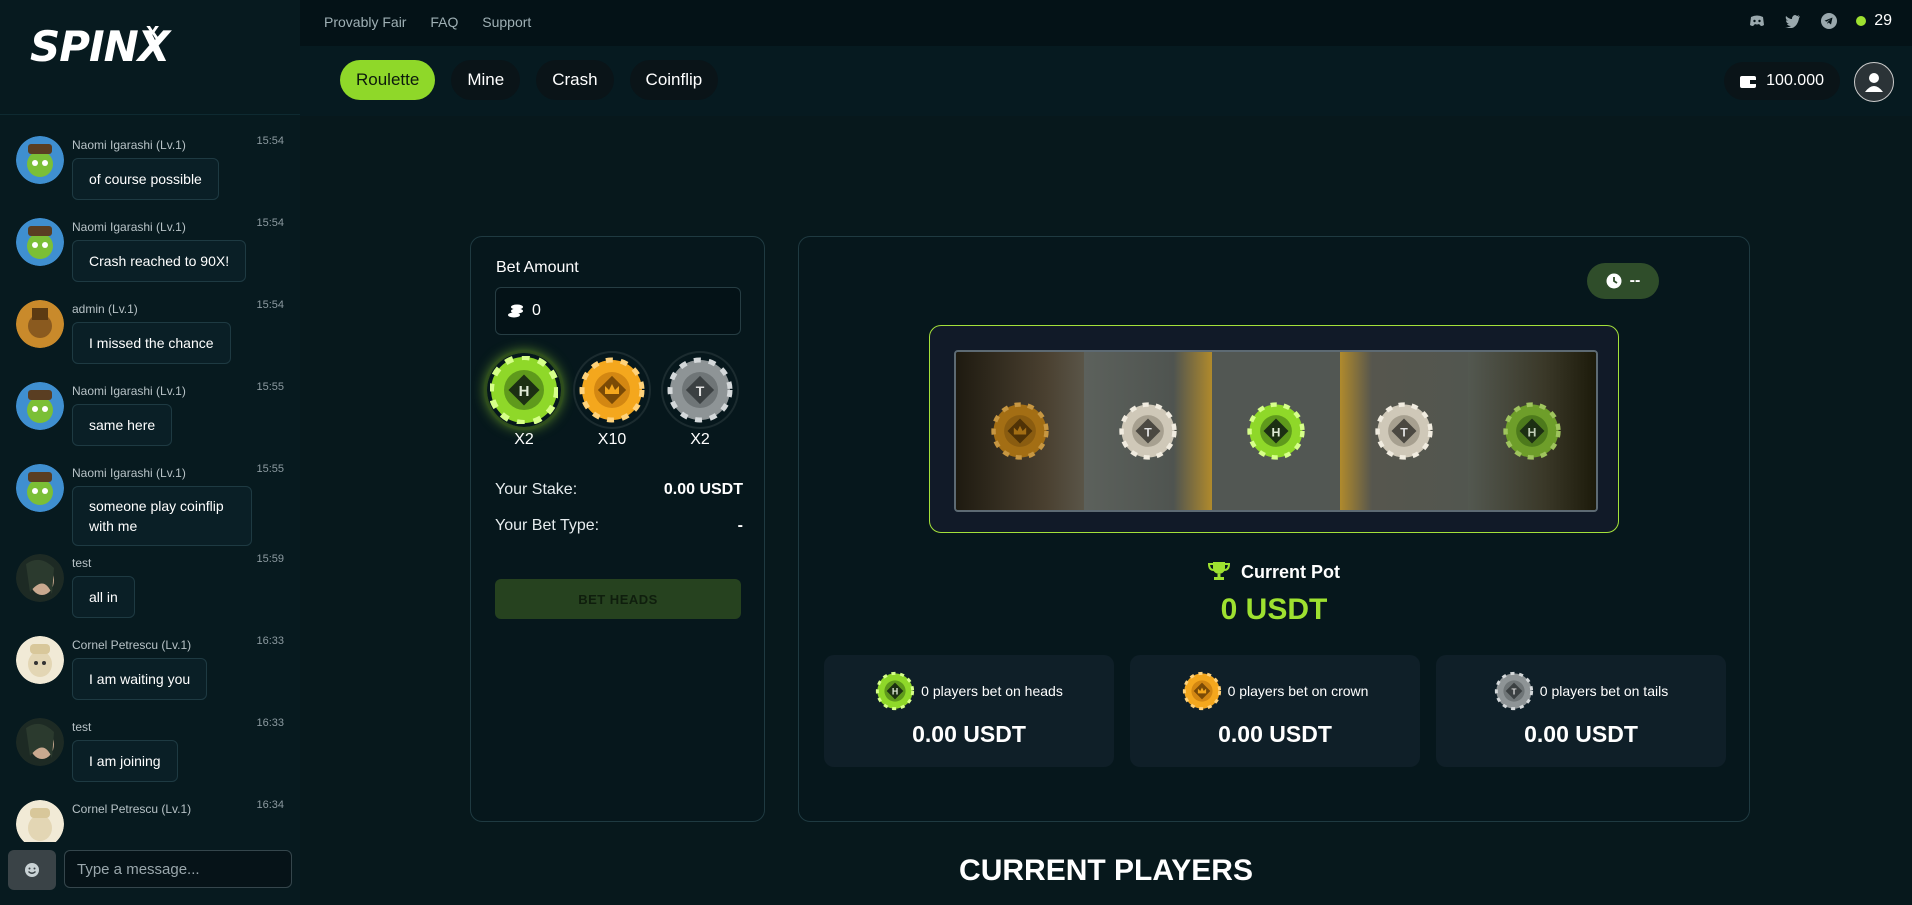 Image resolution: width=1912 pixels, height=905 pixels. Describe the element at coordinates (1757, 21) in the screenshot. I see `discord-icon` at that location.